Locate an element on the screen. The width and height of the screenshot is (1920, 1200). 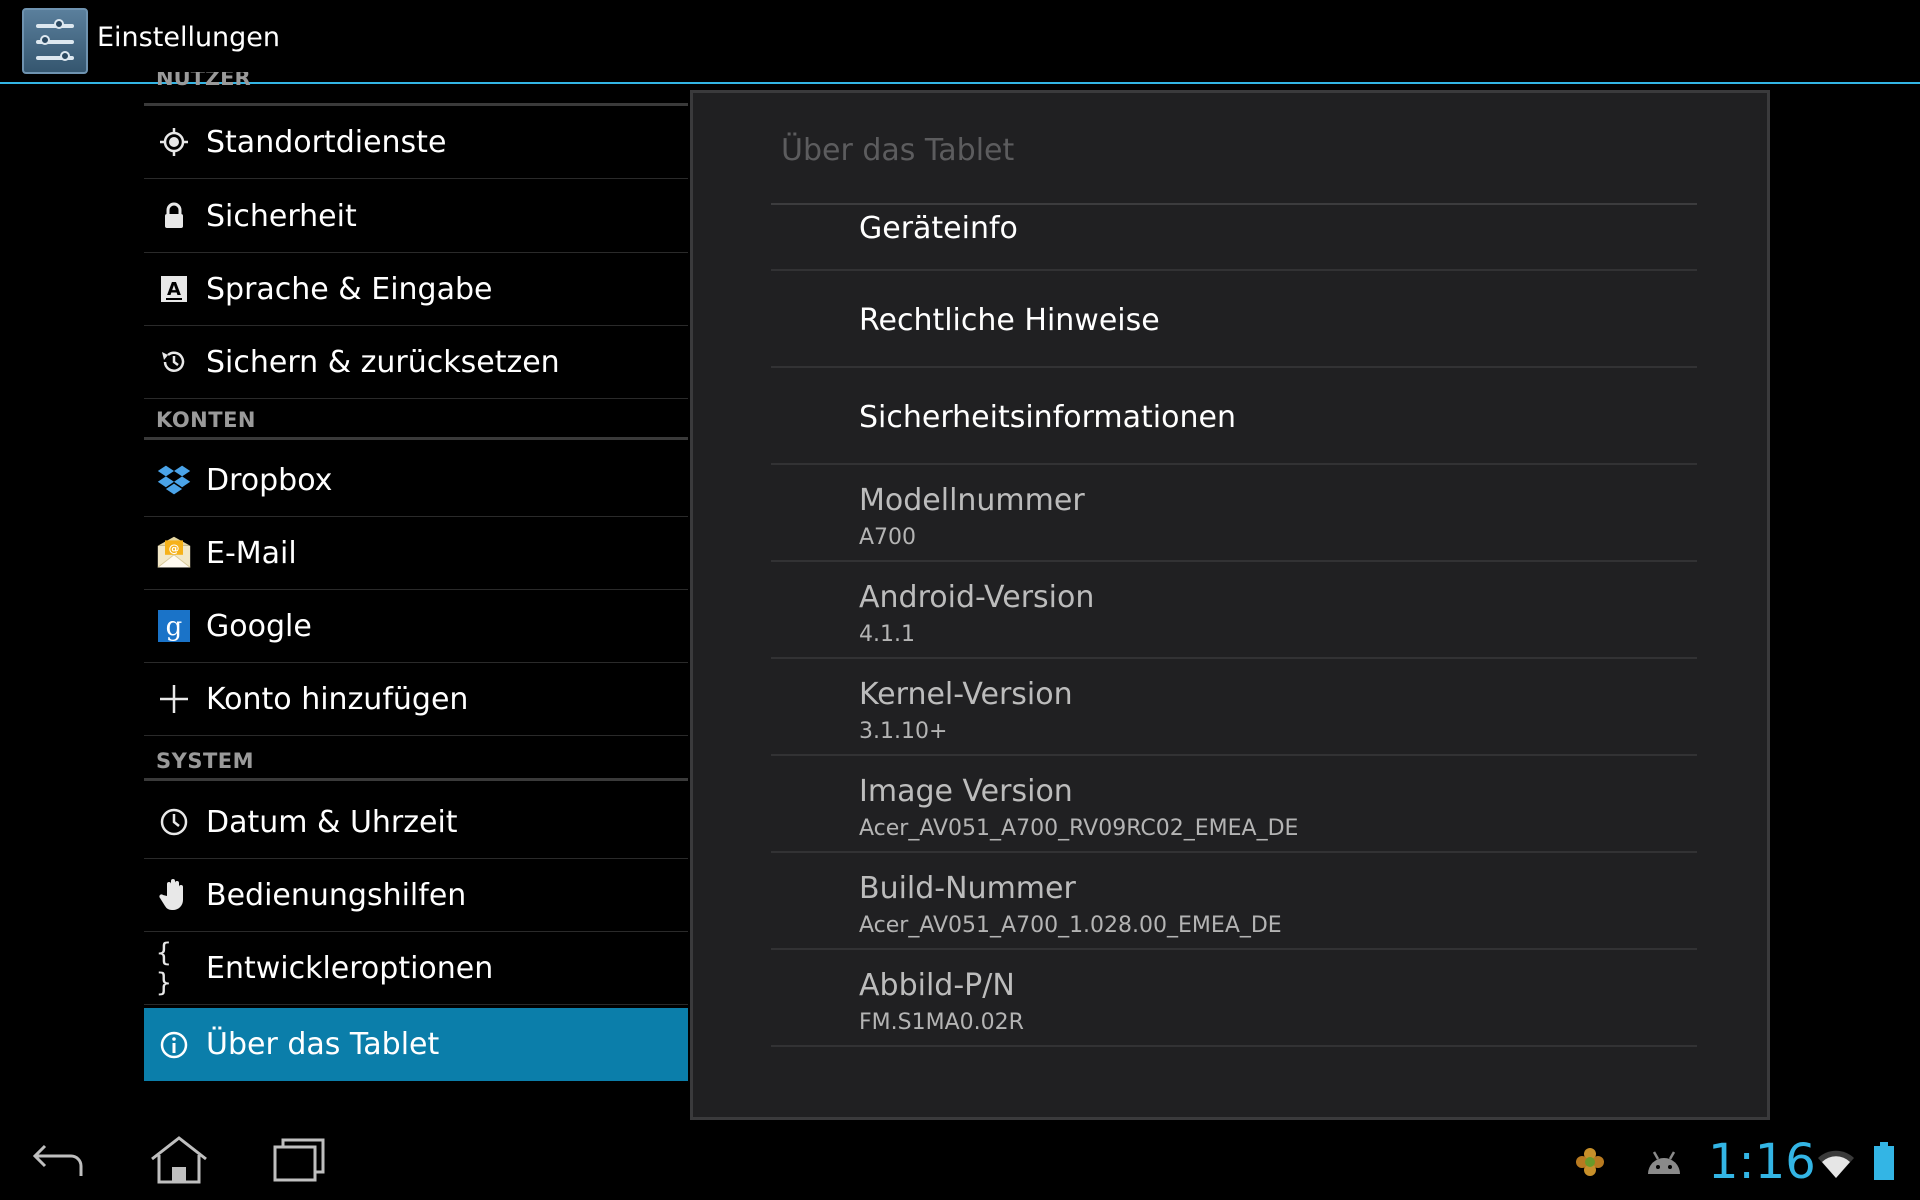
pref-device-info: Geräteinfo is located at coordinates (1234, 238).